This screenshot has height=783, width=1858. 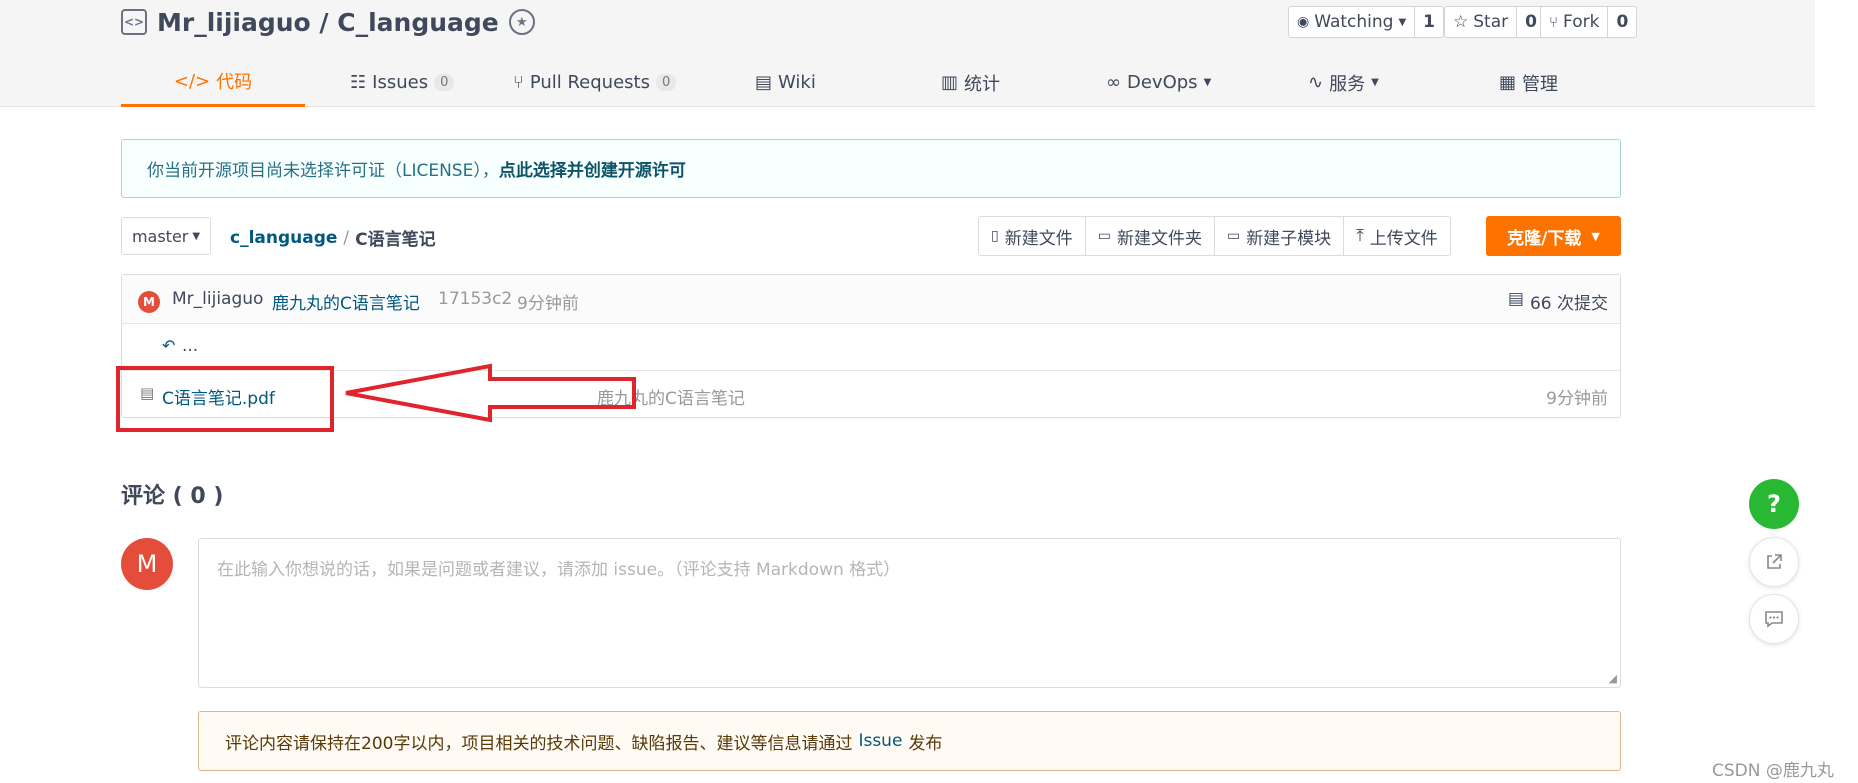 What do you see at coordinates (1113, 82) in the screenshot?
I see `infinity-icon: ∞` at bounding box center [1113, 82].